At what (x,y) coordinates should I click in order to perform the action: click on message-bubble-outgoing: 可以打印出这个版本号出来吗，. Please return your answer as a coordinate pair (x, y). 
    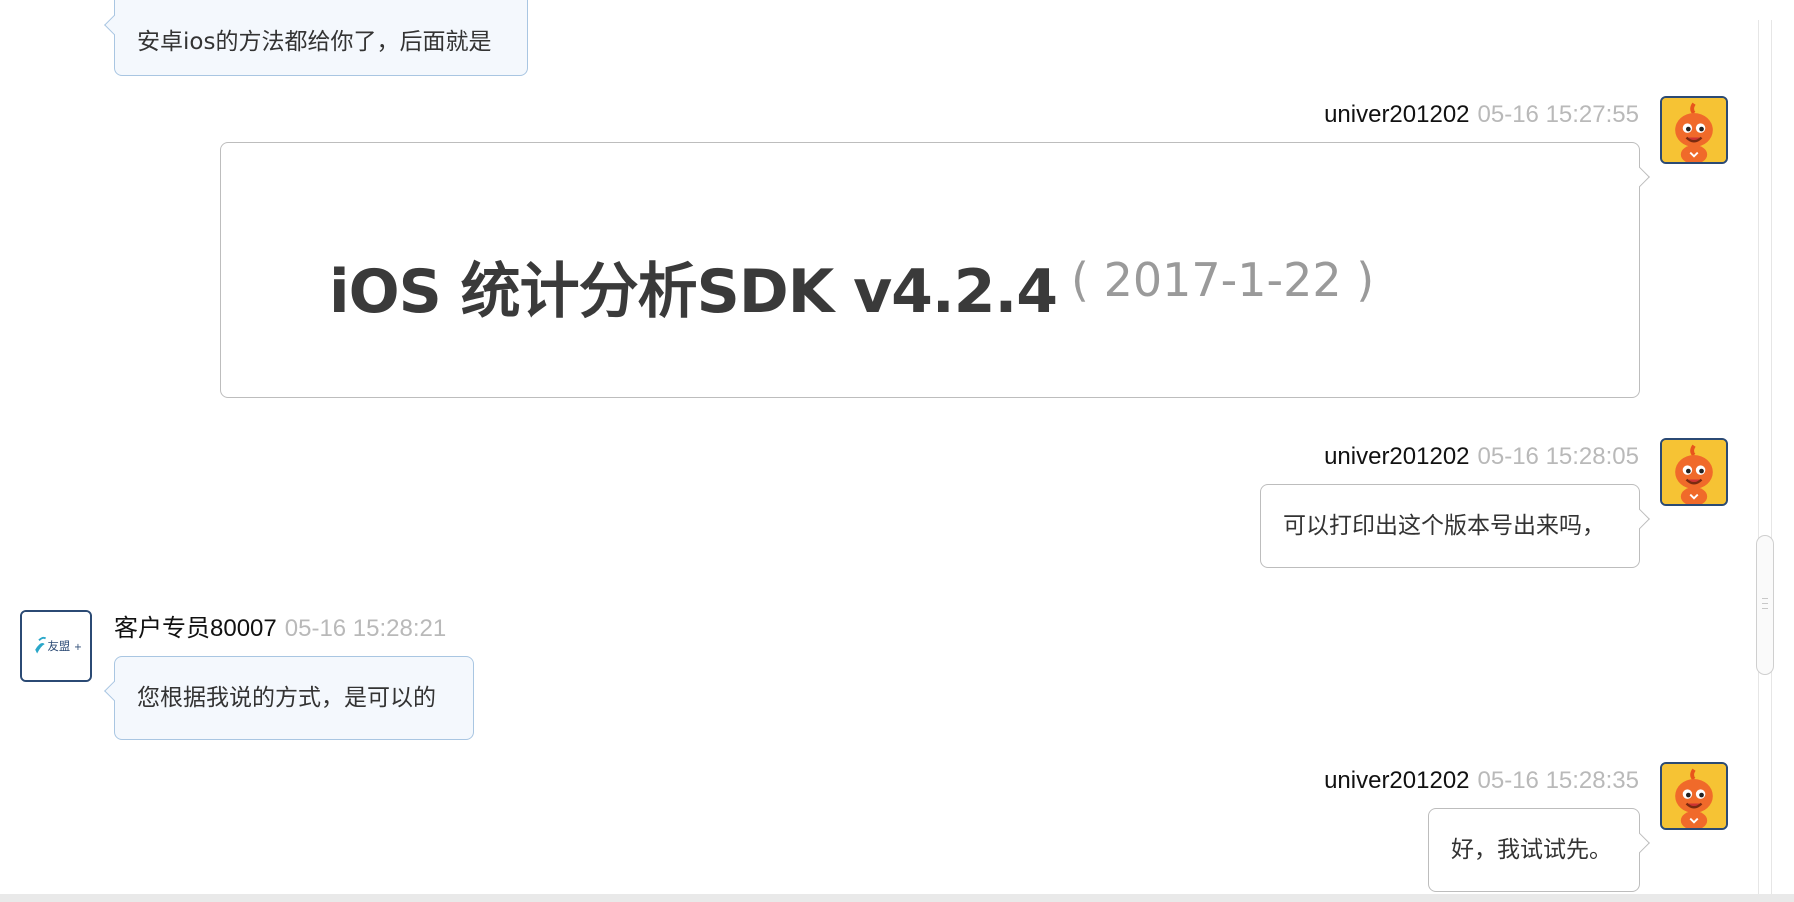
    Looking at the image, I should click on (1450, 526).